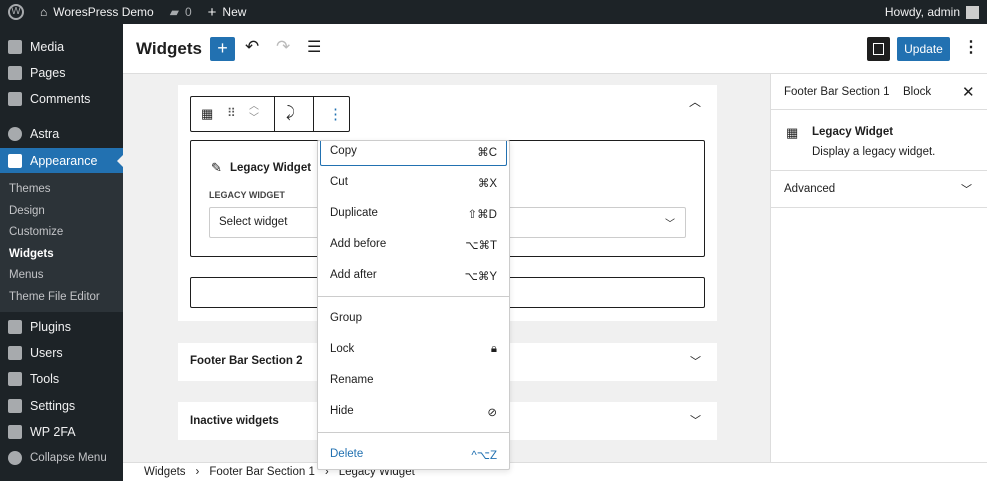 This screenshot has width=987, height=481. I want to click on collapse-icon, so click(15, 458).